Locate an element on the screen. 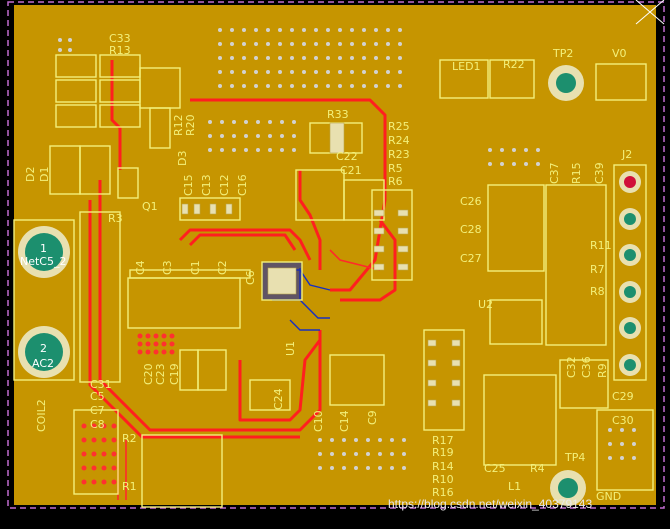 Image resolution: width=670 pixels, height=529 pixels. label-c3: C3 is located at coordinates (167, 267).